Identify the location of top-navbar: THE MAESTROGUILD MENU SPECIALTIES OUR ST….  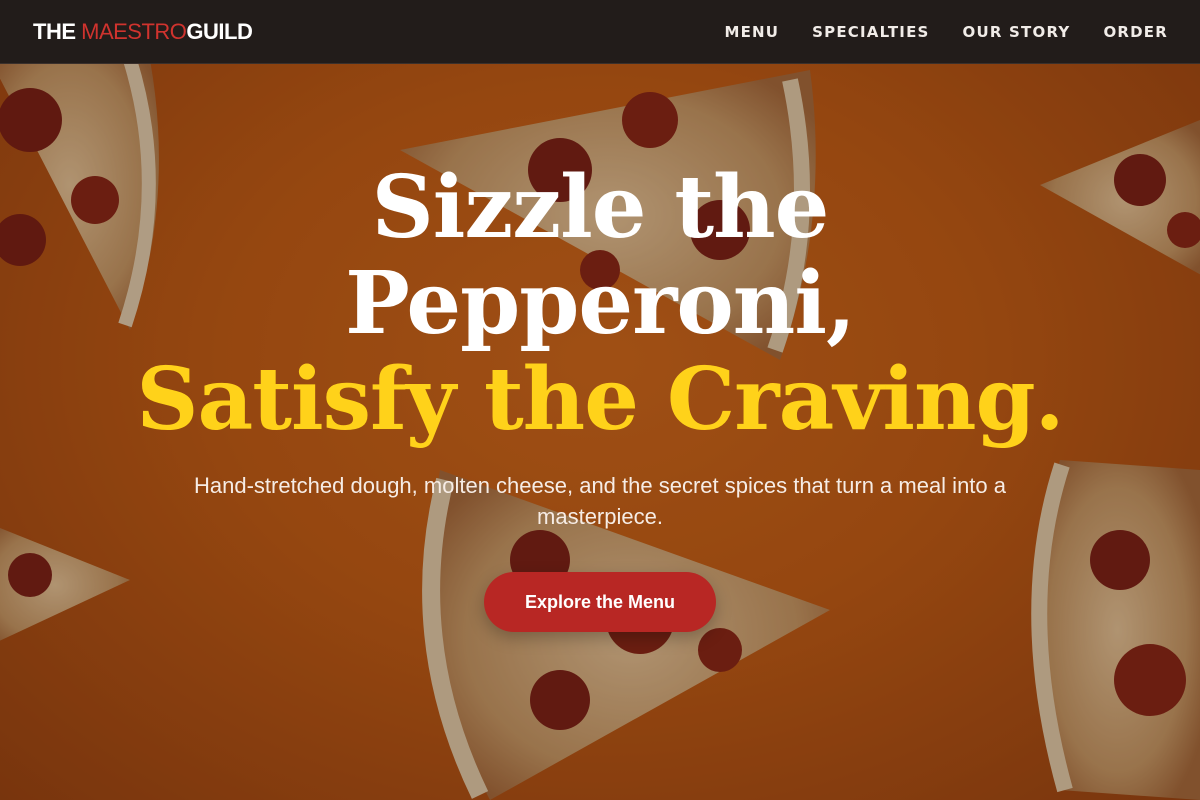
(600, 32).